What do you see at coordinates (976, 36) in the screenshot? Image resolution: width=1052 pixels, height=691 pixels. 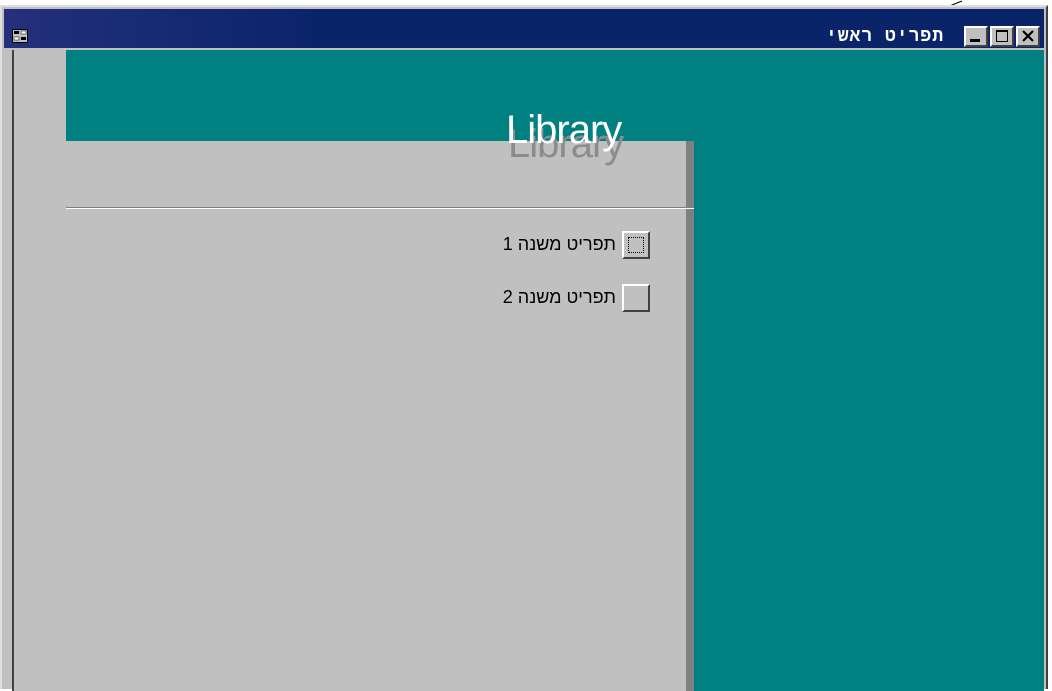 I see `minimize-button` at bounding box center [976, 36].